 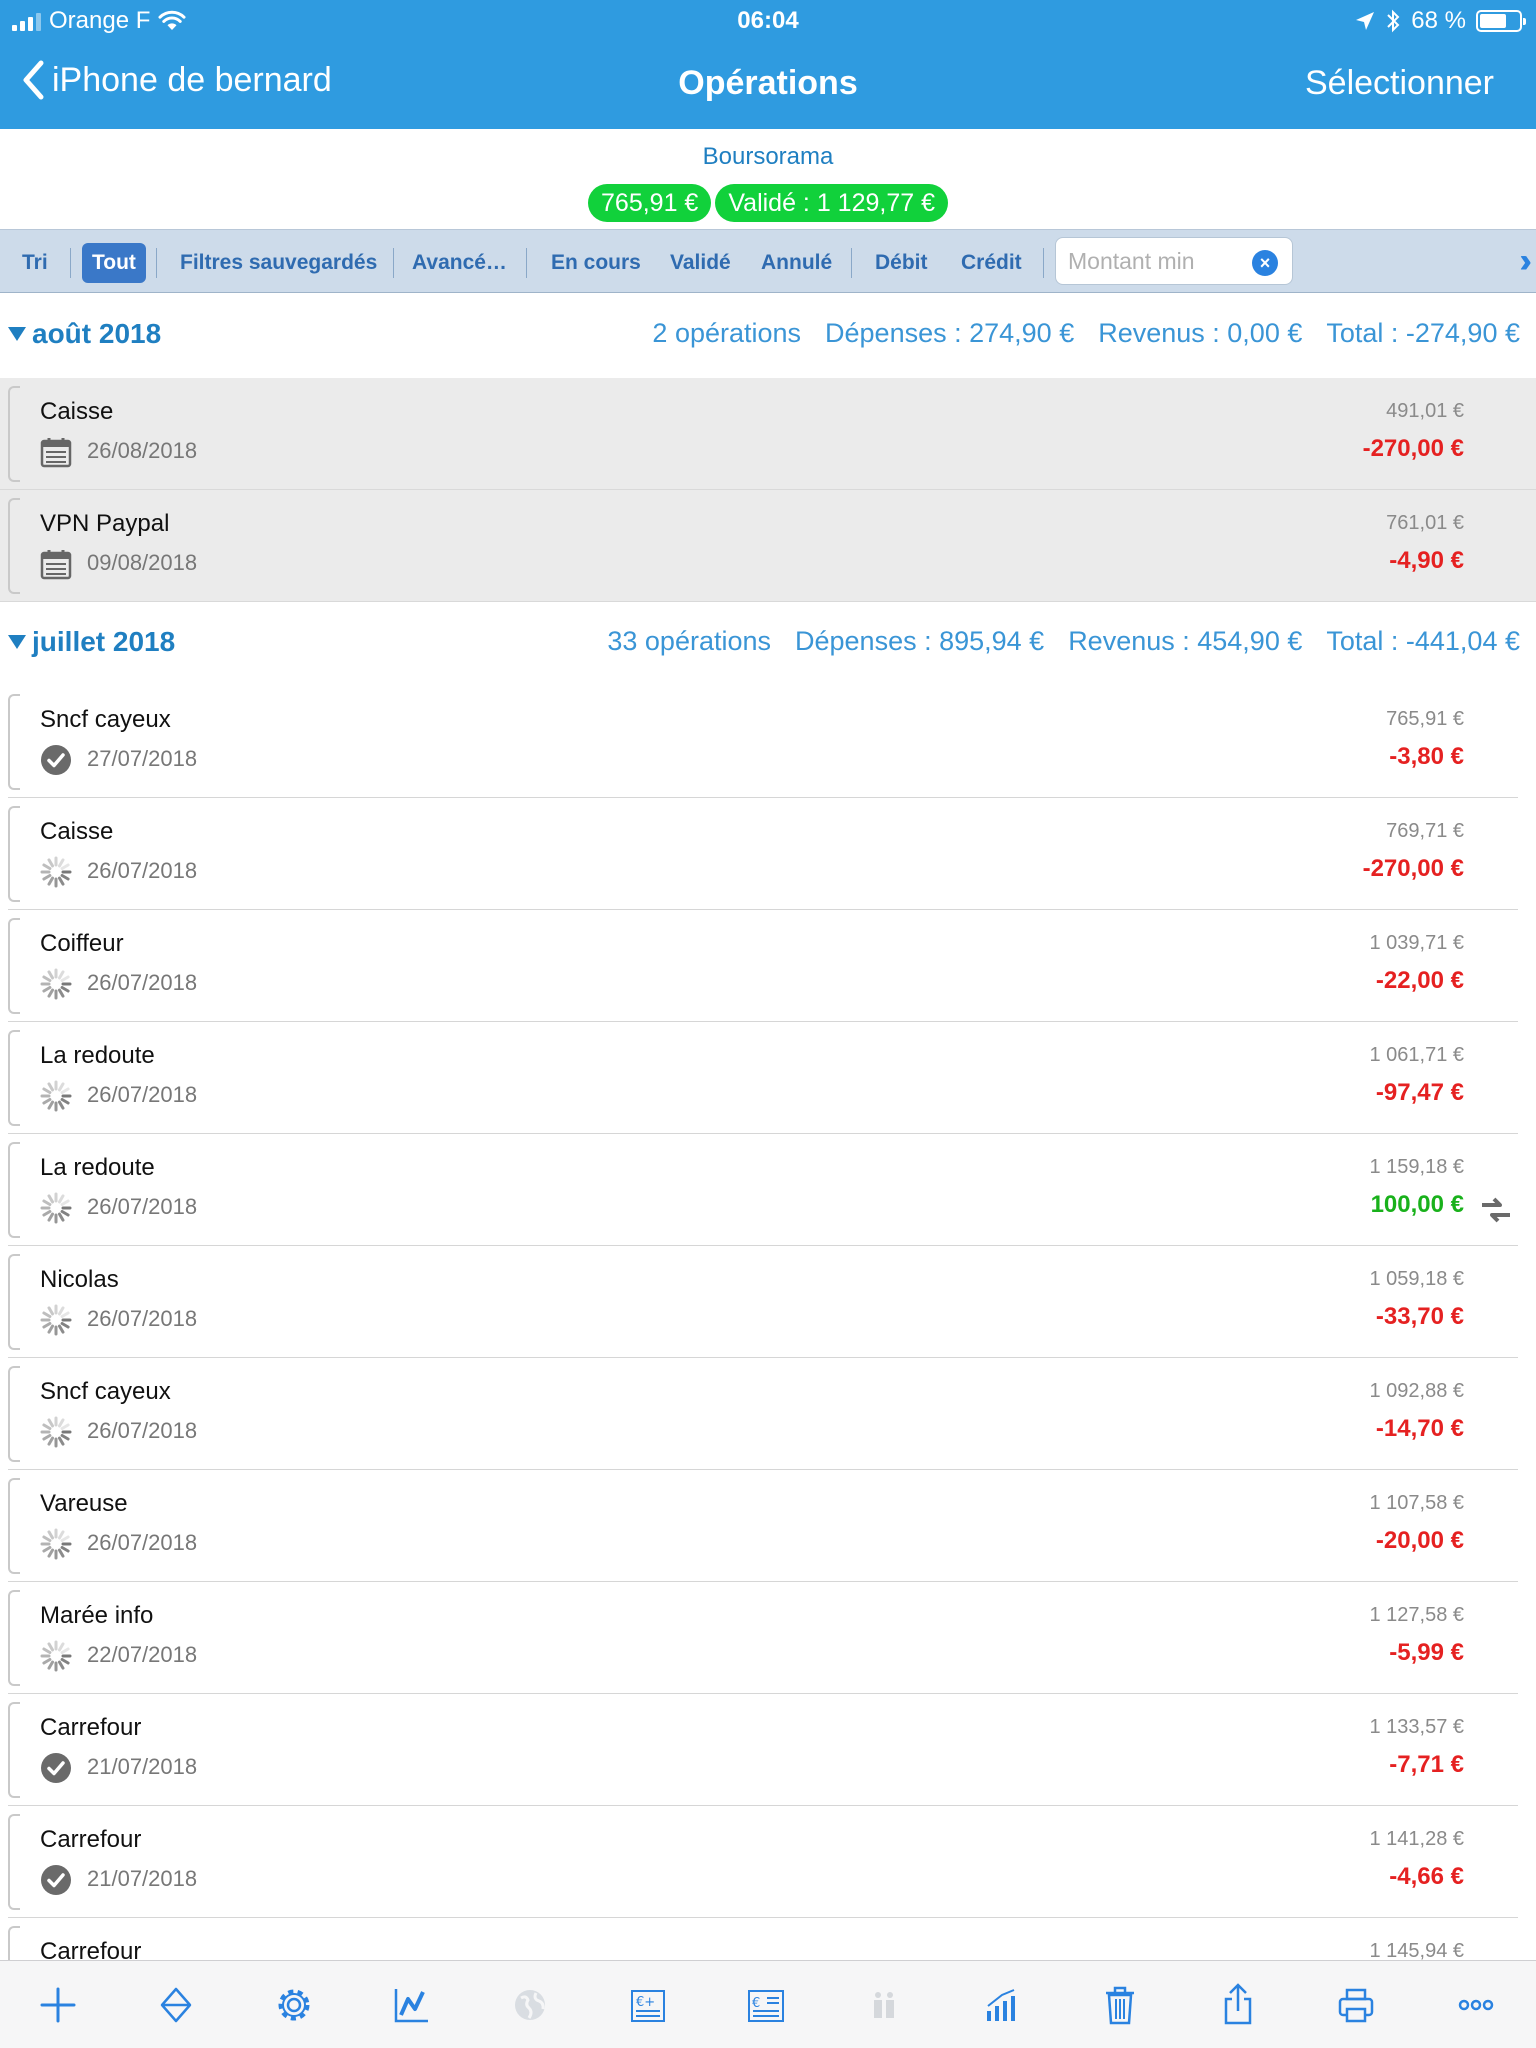 I want to click on filter-cancelled: Annulé, so click(x=796, y=263).